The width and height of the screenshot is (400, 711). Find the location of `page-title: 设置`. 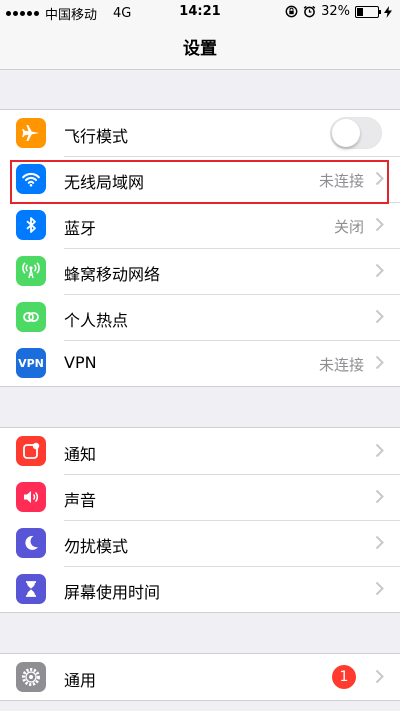

page-title: 设置 is located at coordinates (200, 49).